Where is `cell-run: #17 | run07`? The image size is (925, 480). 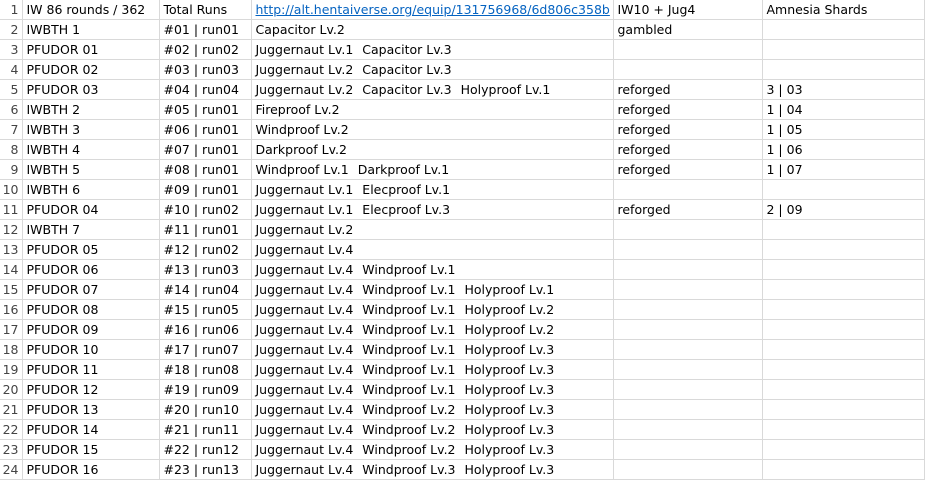
cell-run: #17 | run07 is located at coordinates (205, 349).